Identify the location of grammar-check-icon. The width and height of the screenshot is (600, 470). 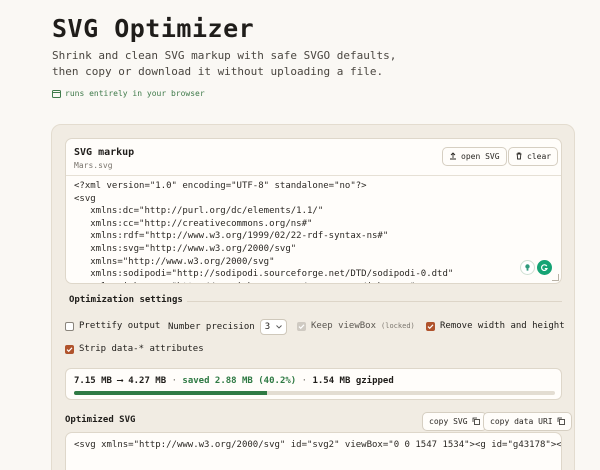
(544, 267).